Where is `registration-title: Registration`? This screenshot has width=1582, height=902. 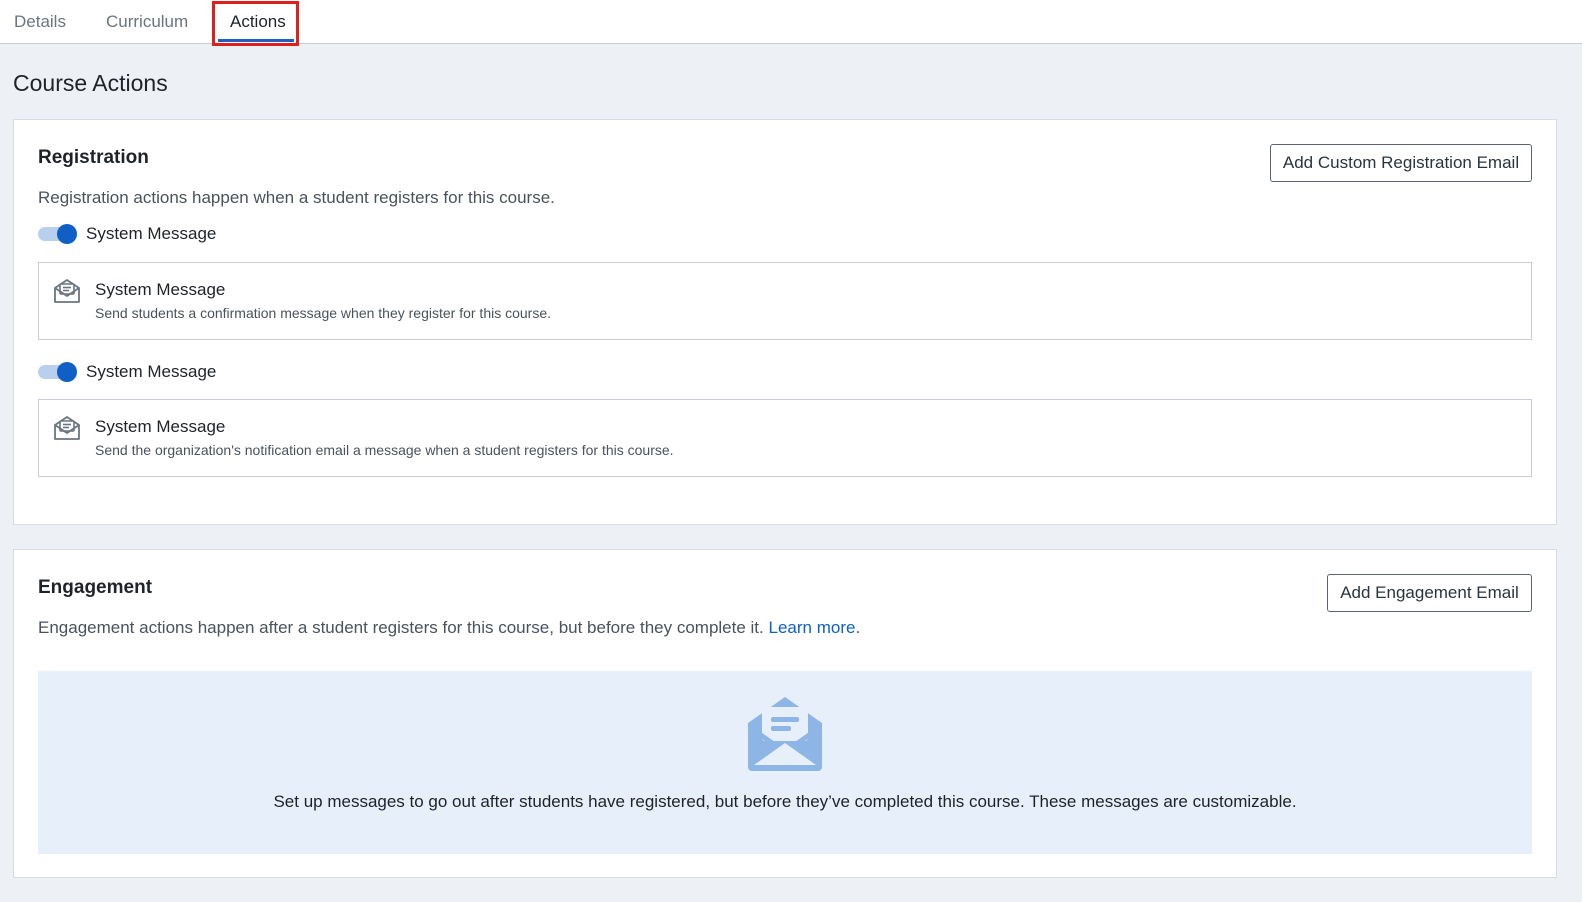
registration-title: Registration is located at coordinates (93, 157).